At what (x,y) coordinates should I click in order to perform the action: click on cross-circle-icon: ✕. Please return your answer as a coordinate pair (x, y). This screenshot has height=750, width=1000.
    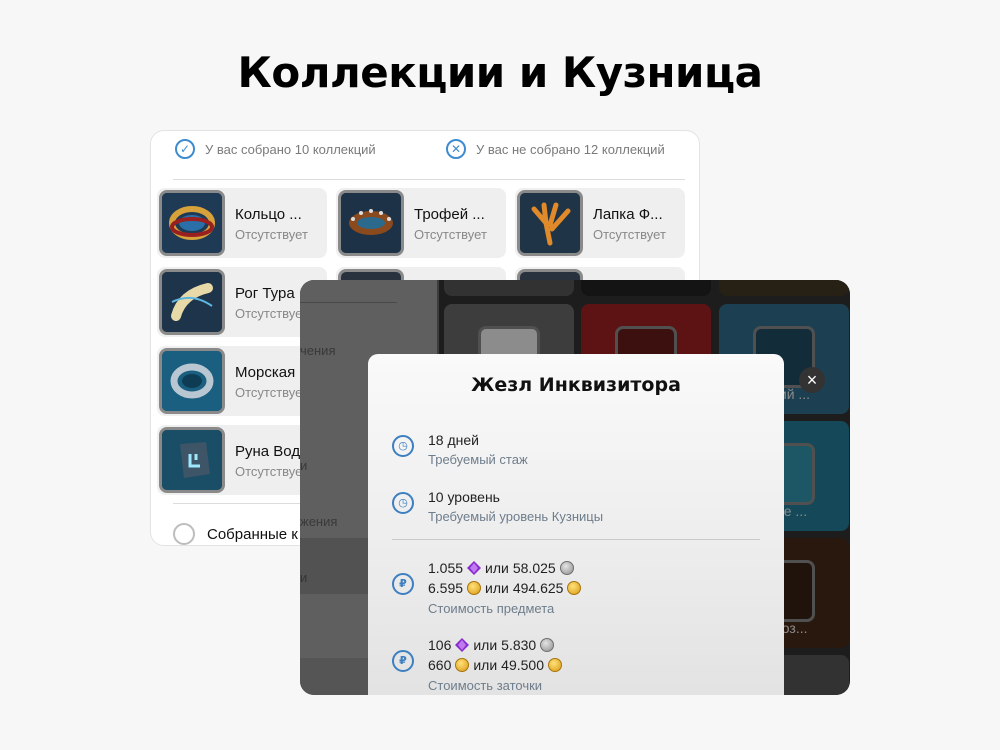
    Looking at the image, I should click on (456, 149).